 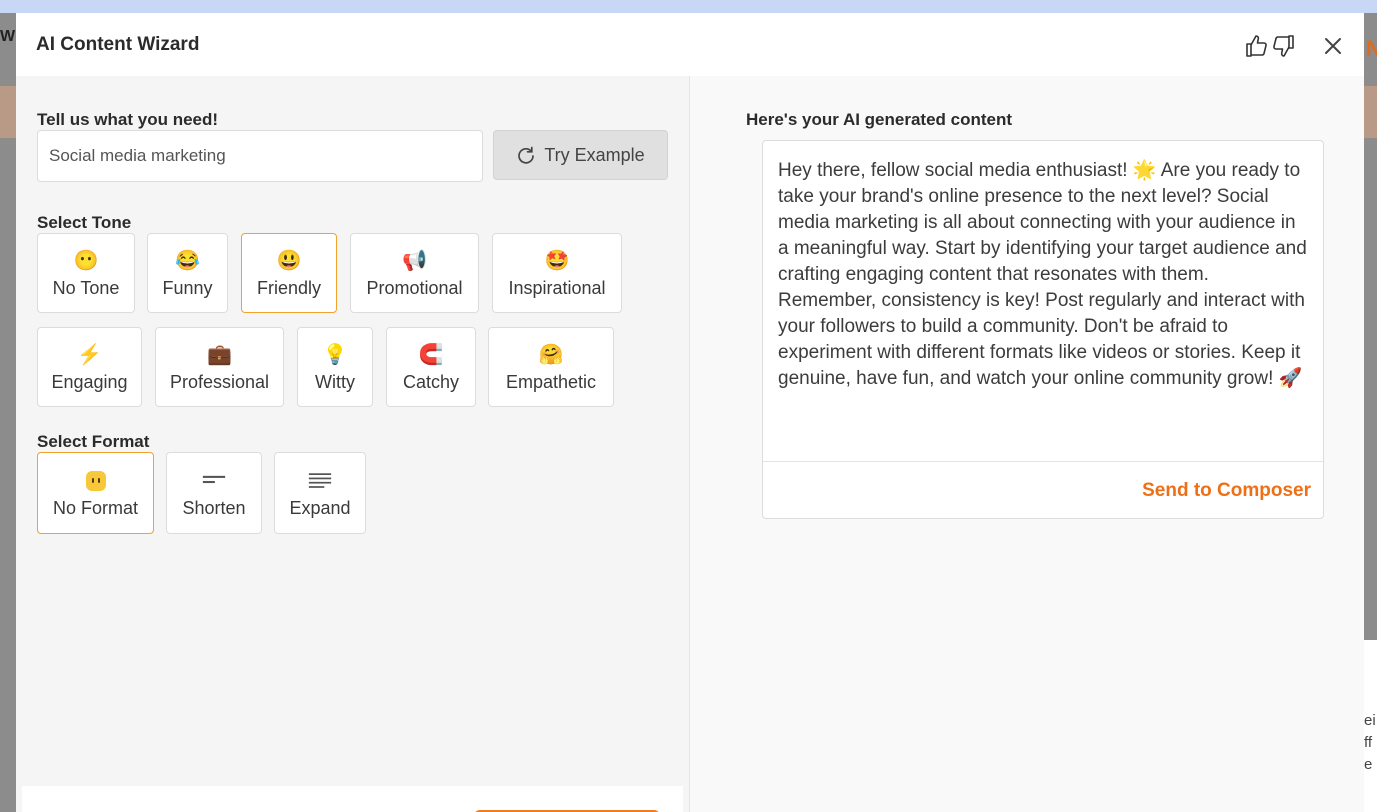 What do you see at coordinates (93, 441) in the screenshot?
I see `format-label: Select Format` at bounding box center [93, 441].